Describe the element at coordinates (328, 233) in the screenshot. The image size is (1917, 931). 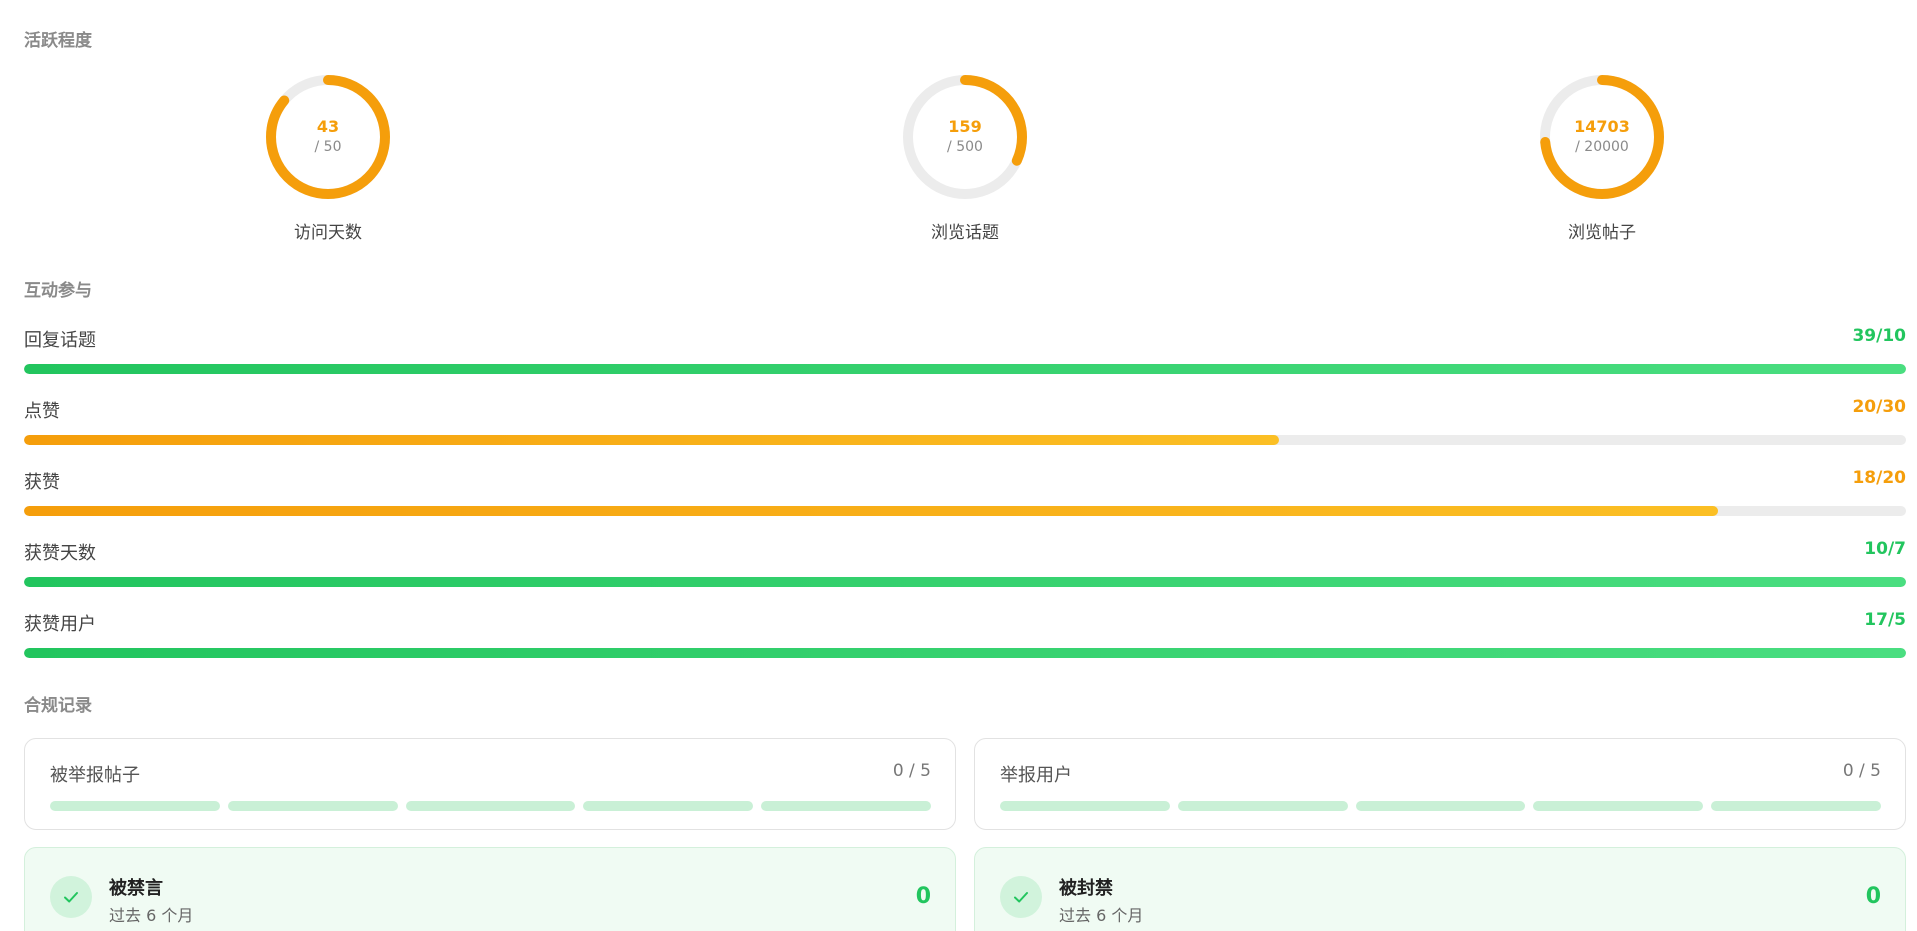
I see `ring-label: 访问天数` at that location.